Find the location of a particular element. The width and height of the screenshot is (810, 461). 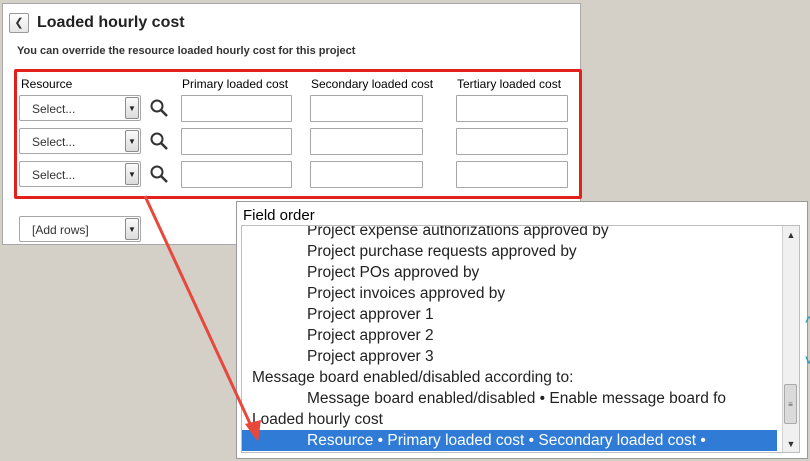

double-chevron-up-icon: ❮ is located at coordinates (19, 23).